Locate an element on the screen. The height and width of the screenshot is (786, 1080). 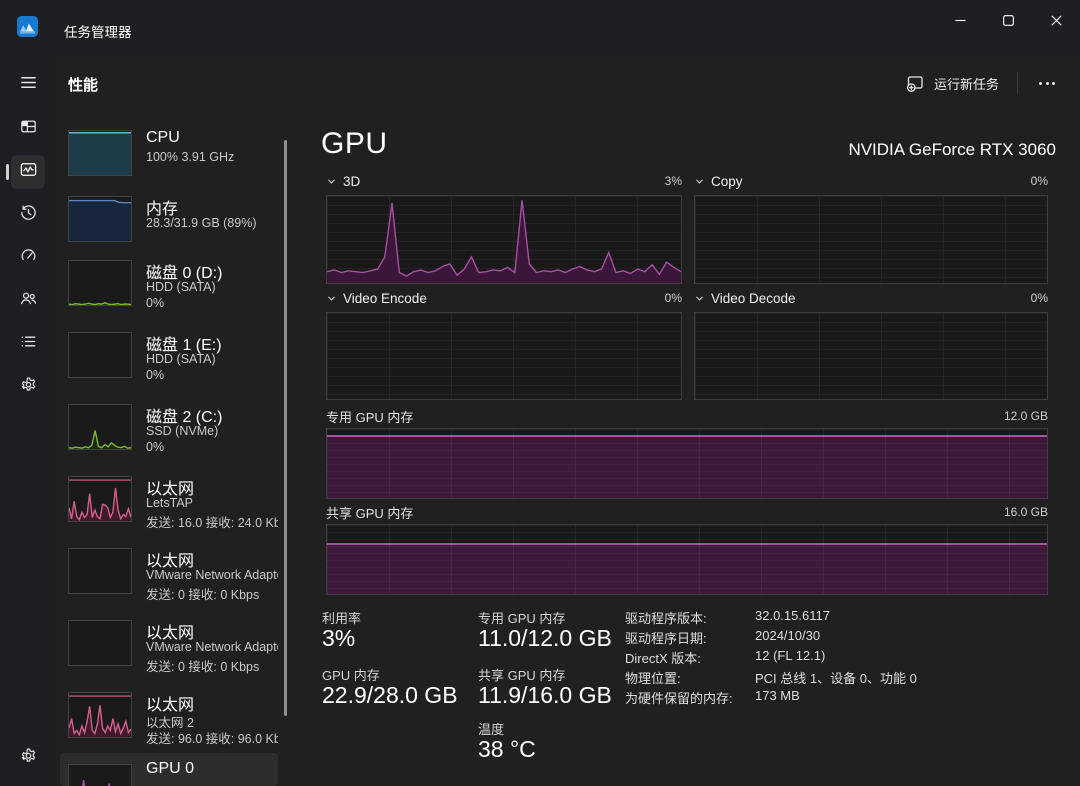
perf-item-title: GPU 0 is located at coordinates (170, 768).